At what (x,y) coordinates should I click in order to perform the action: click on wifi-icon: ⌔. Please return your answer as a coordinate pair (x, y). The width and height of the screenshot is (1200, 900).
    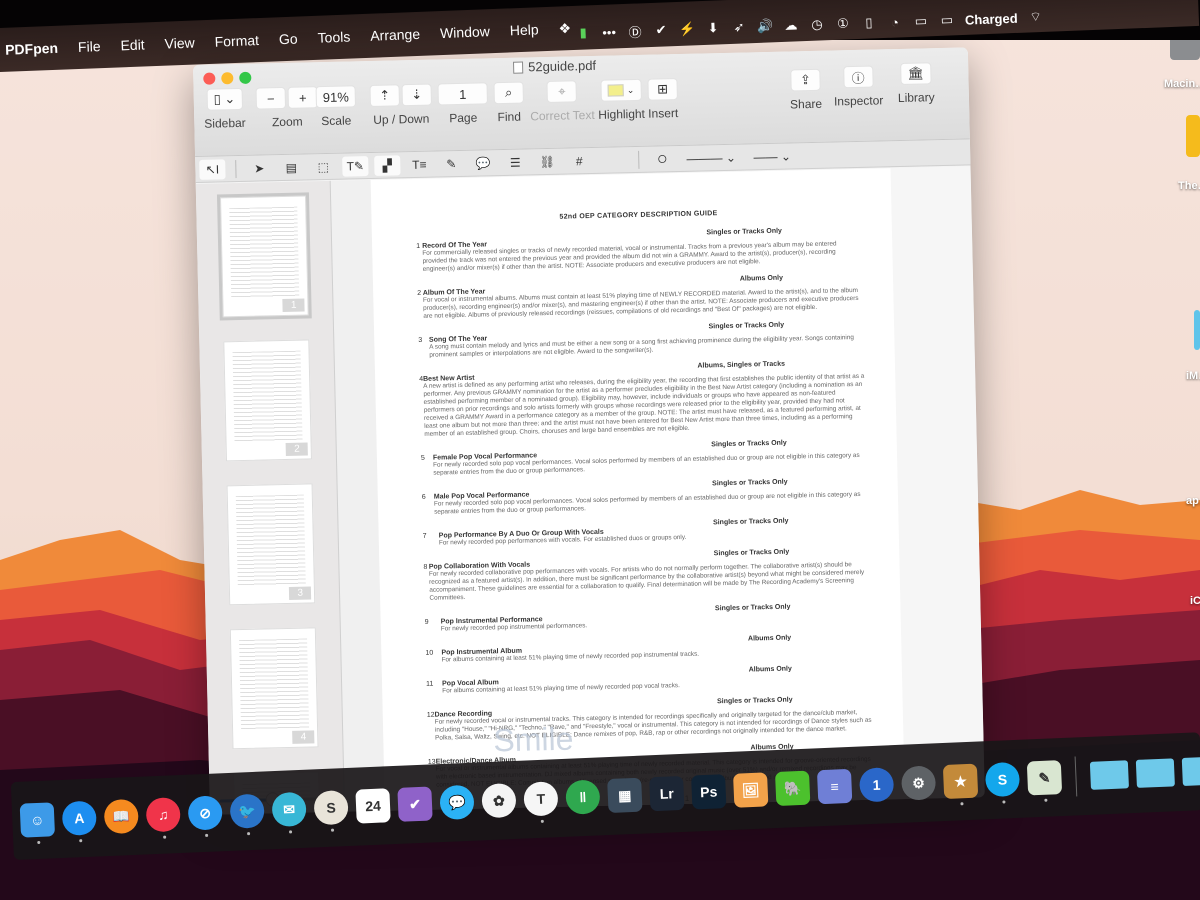
    Looking at the image, I should click on (1035, 17).